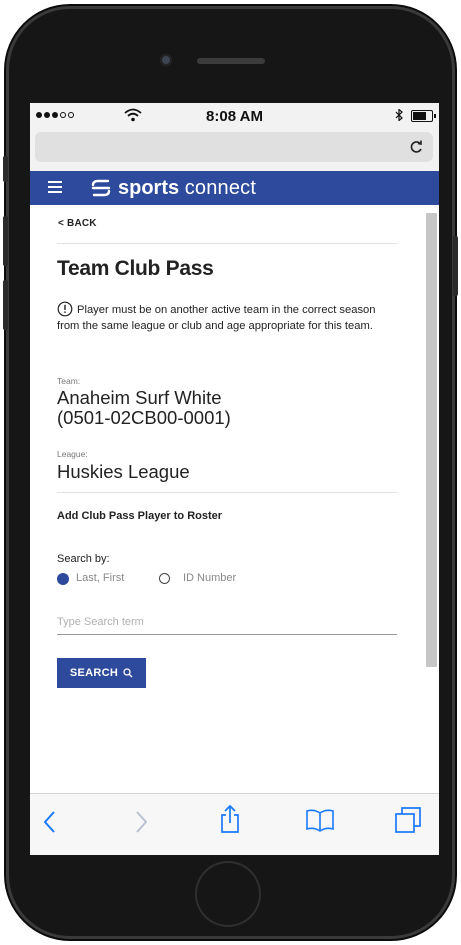 This screenshot has height=945, width=461. What do you see at coordinates (144, 417) in the screenshot?
I see `team-code: (0501-02CB00-0001)` at bounding box center [144, 417].